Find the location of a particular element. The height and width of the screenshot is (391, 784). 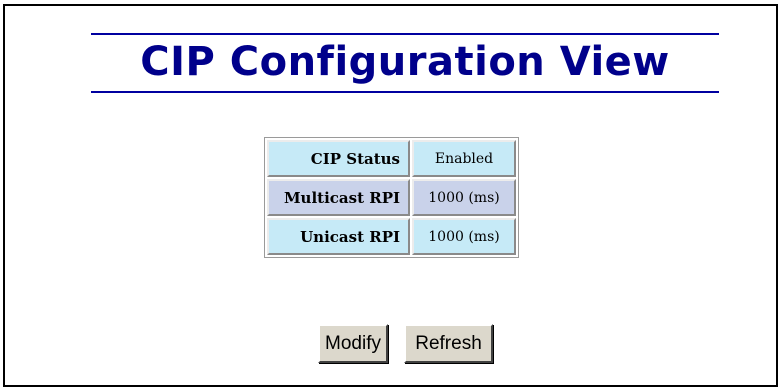

refresh-button: Refresh is located at coordinates (448, 343).